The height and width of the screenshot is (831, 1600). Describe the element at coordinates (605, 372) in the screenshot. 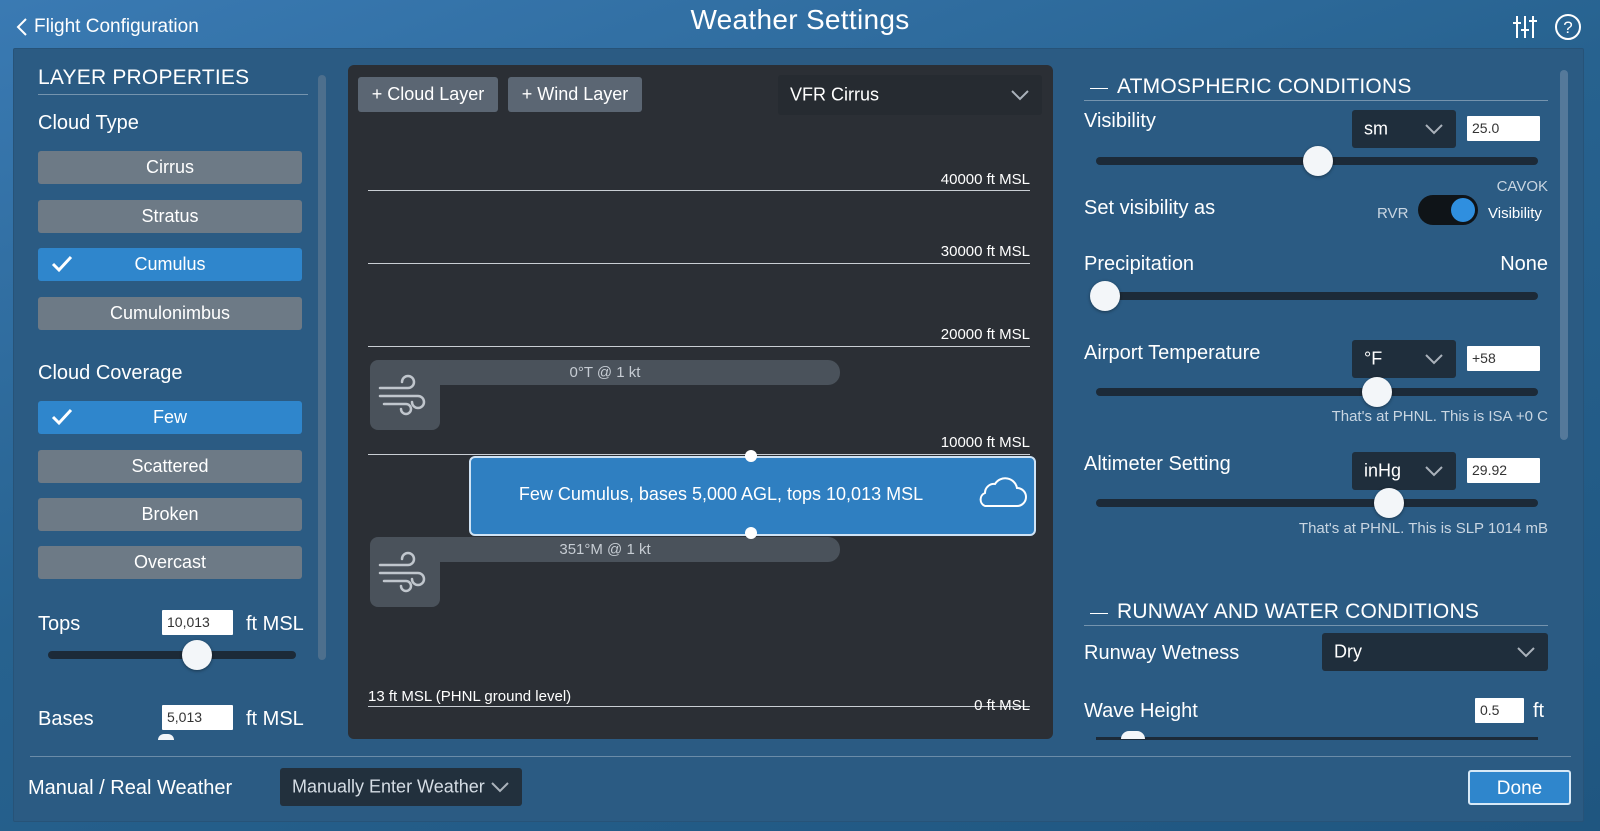

I see `wind-layer-upper: 0°T @ 1 kt` at that location.